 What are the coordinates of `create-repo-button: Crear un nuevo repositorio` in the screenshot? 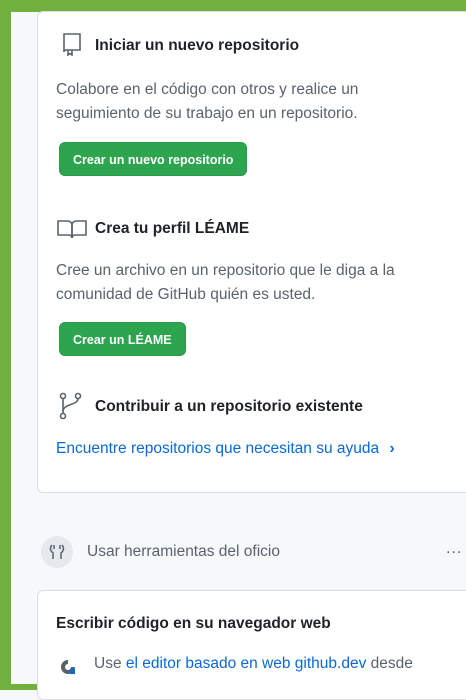 It's located at (153, 159).